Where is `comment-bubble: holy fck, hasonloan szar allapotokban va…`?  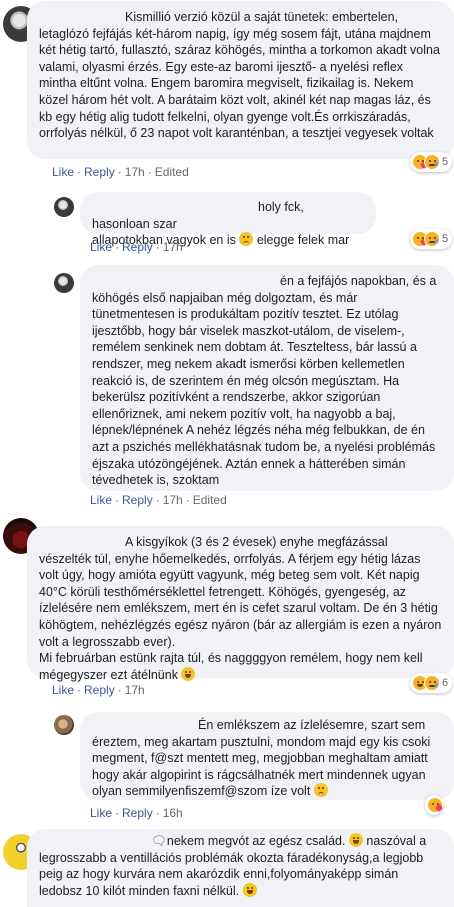
comment-bubble: holy fck, hasonloan szar allapotokban va… is located at coordinates (228, 219).